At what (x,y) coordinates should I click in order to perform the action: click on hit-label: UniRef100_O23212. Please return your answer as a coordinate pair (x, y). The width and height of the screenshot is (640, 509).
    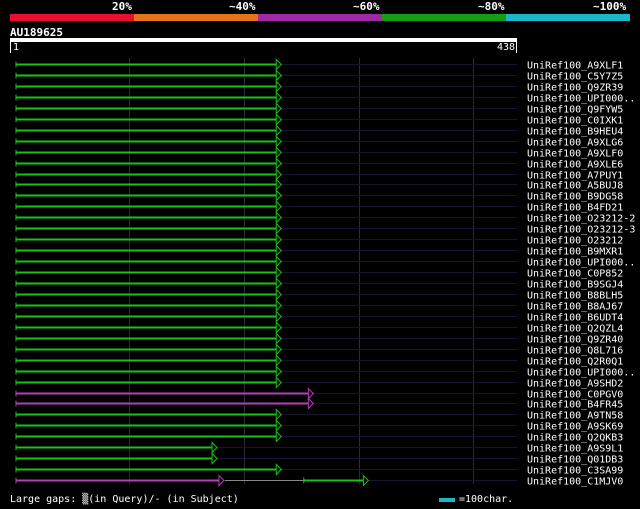
    Looking at the image, I should click on (575, 241).